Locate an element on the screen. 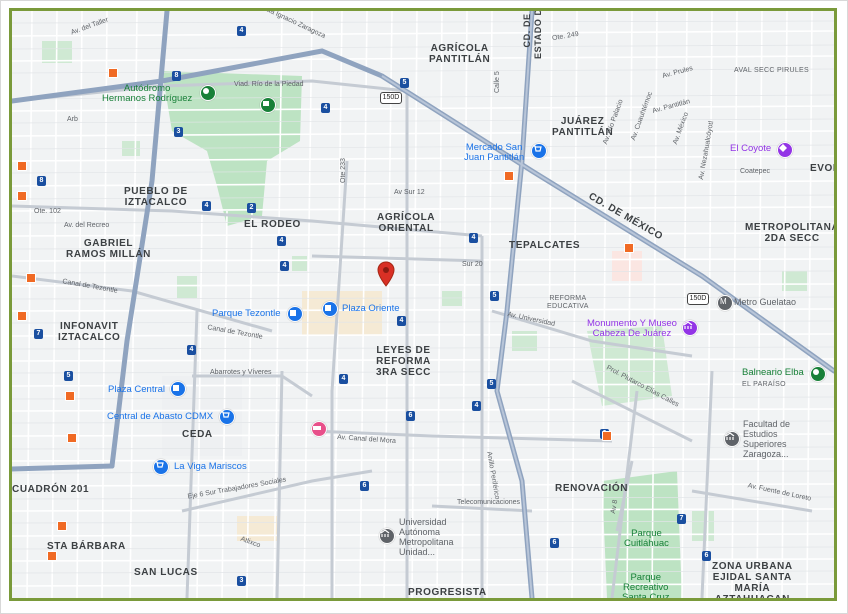 Image resolution: width=848 pixels, height=614 pixels. label-reforma-educativa: REFORMA EDUCATIVA is located at coordinates (568, 302).